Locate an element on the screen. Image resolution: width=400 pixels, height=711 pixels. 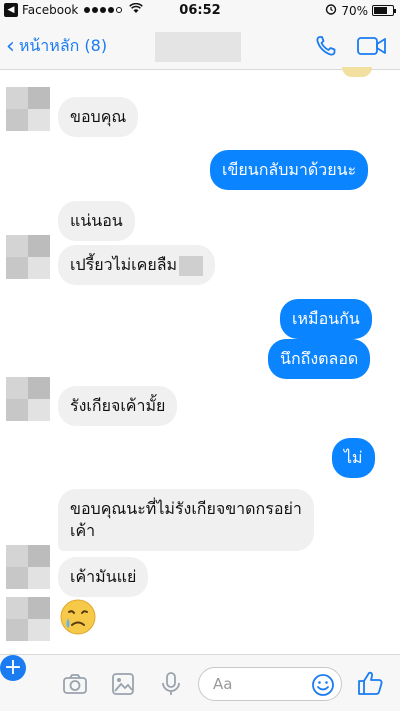
video-camera-icon is located at coordinates (372, 46).